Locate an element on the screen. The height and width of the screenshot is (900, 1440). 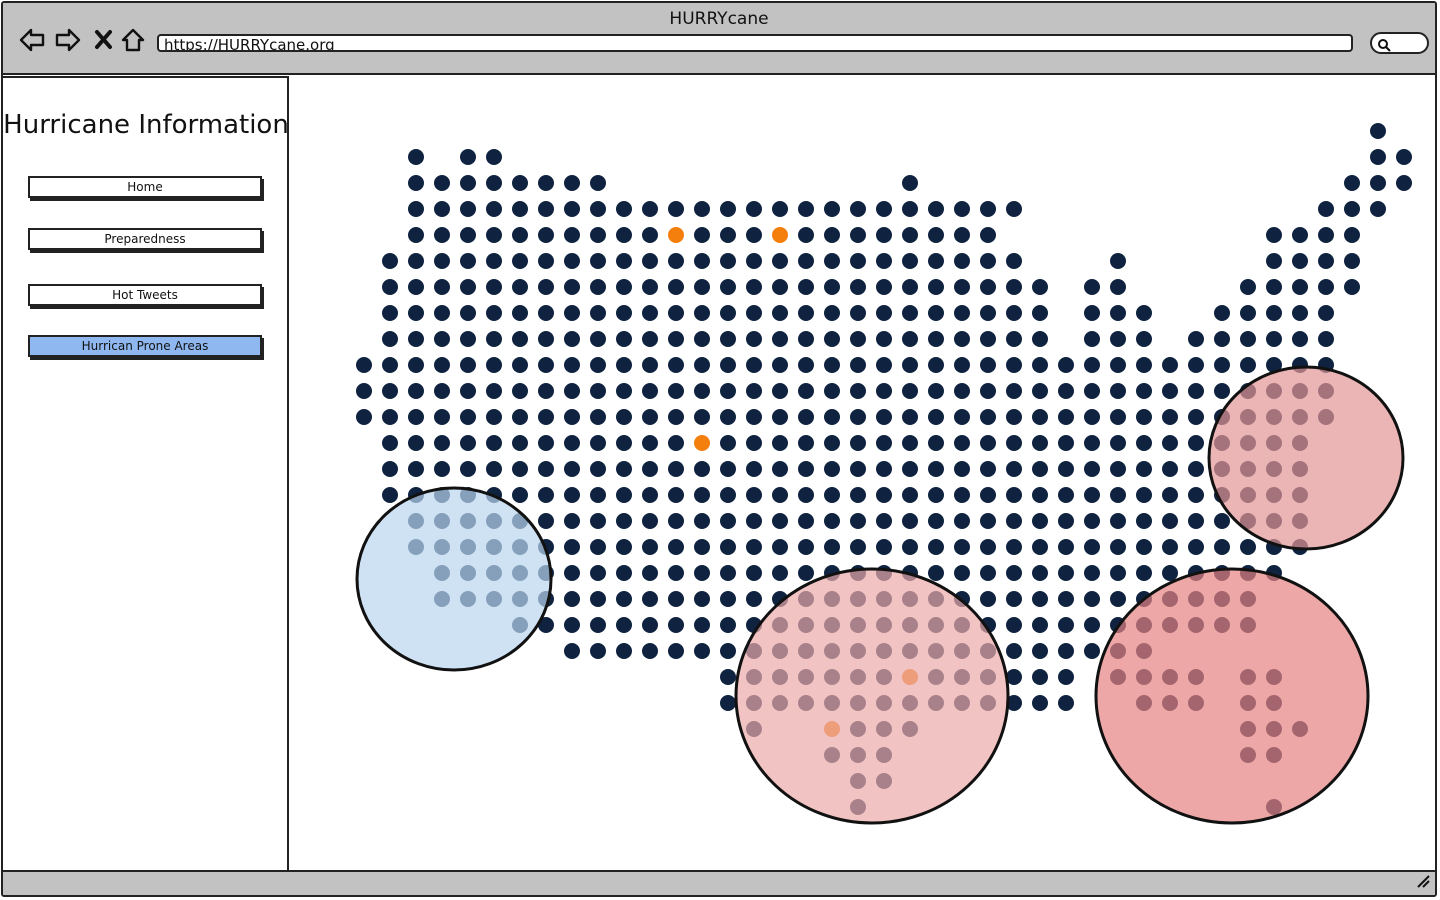
resize-grip-icon is located at coordinates (1423, 883).